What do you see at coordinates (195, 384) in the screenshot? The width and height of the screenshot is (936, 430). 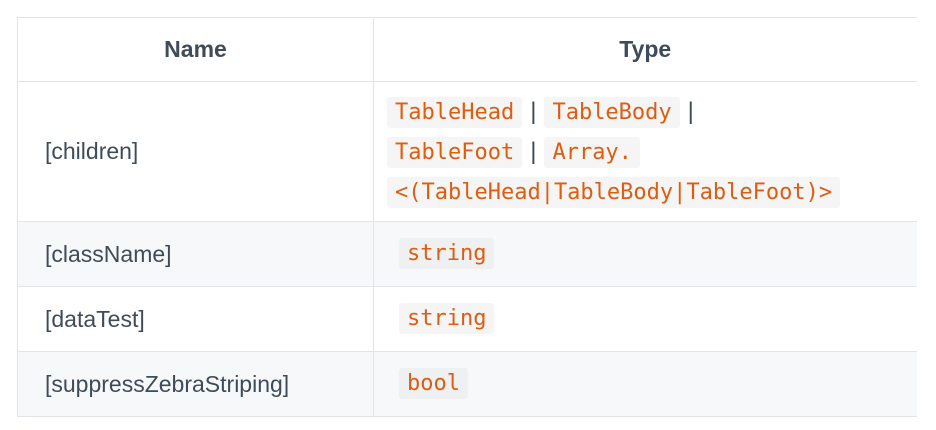 I see `prop-name-cell: [suppressZebraStriping]` at bounding box center [195, 384].